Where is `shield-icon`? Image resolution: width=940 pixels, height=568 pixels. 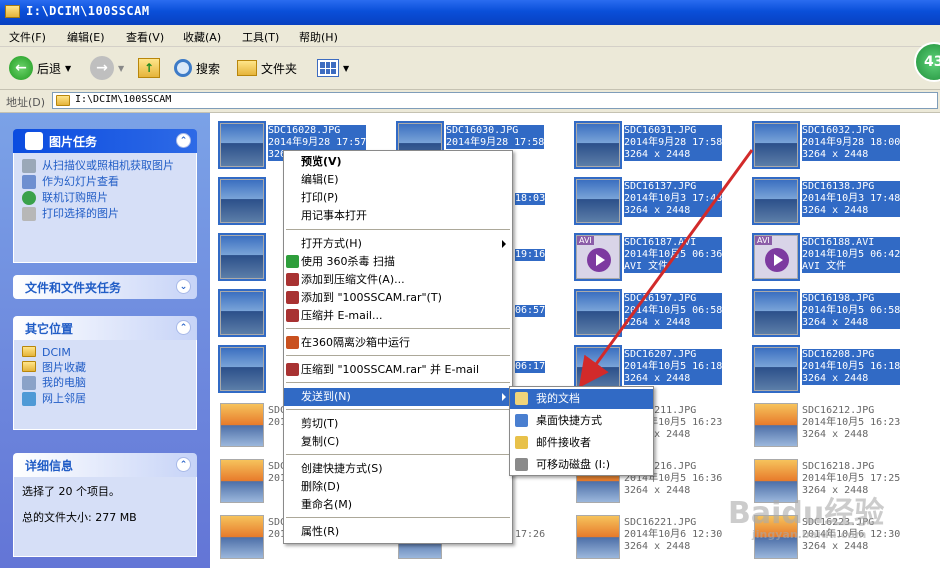 shield-icon is located at coordinates (292, 261).